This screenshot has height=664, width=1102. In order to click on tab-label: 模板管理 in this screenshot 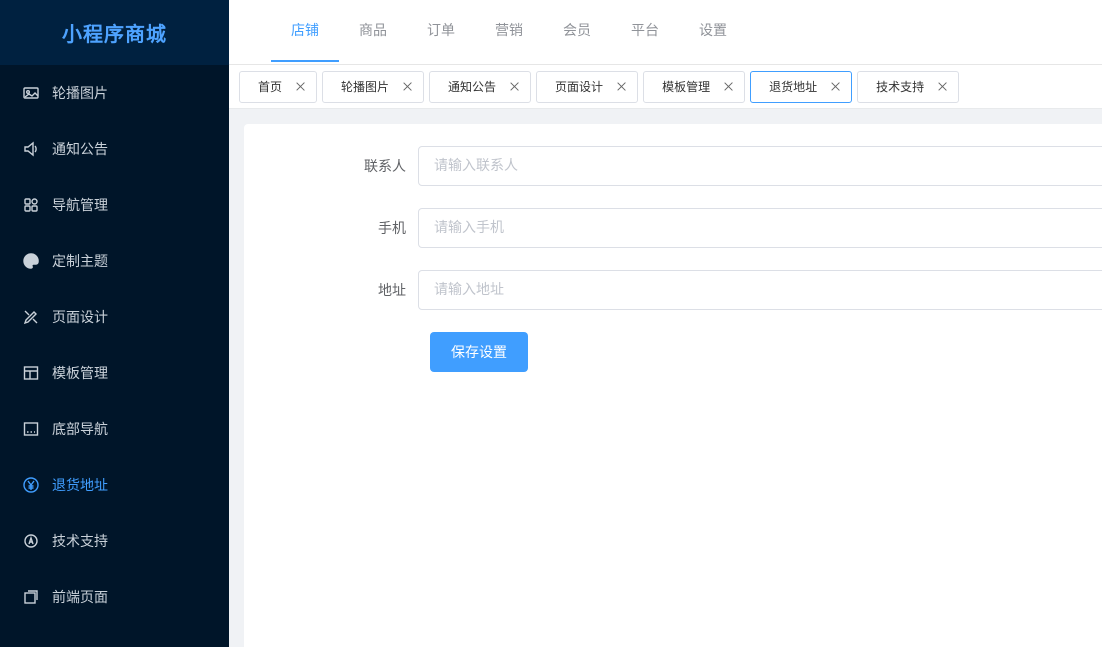, I will do `click(686, 87)`.